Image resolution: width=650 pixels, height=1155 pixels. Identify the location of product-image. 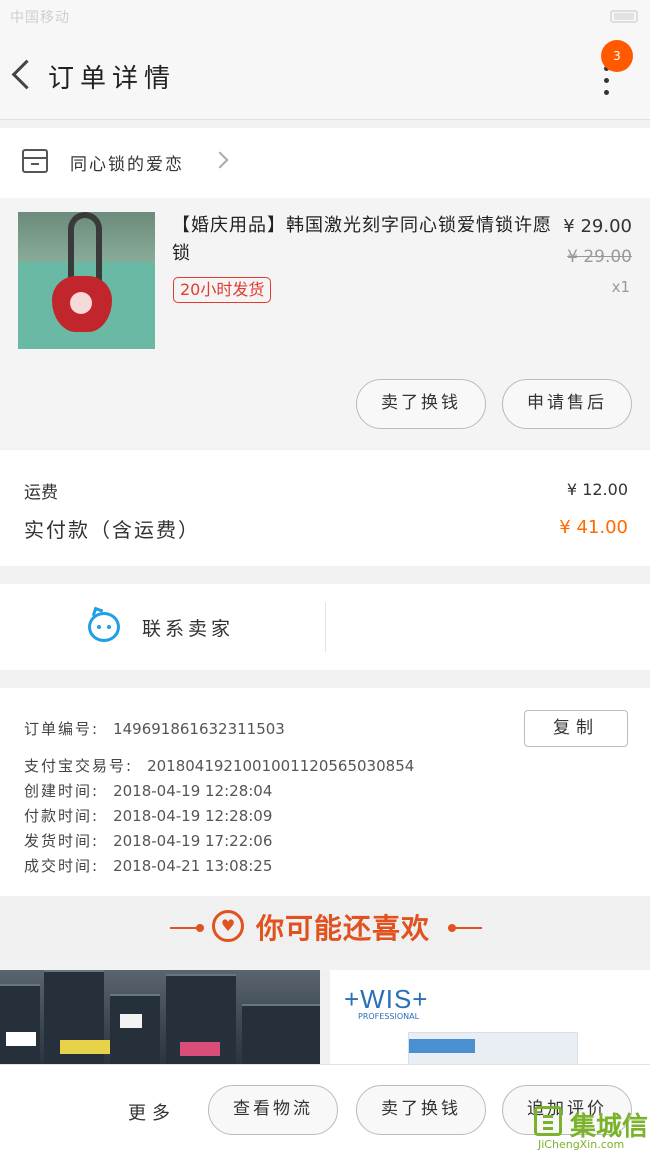
(86, 280).